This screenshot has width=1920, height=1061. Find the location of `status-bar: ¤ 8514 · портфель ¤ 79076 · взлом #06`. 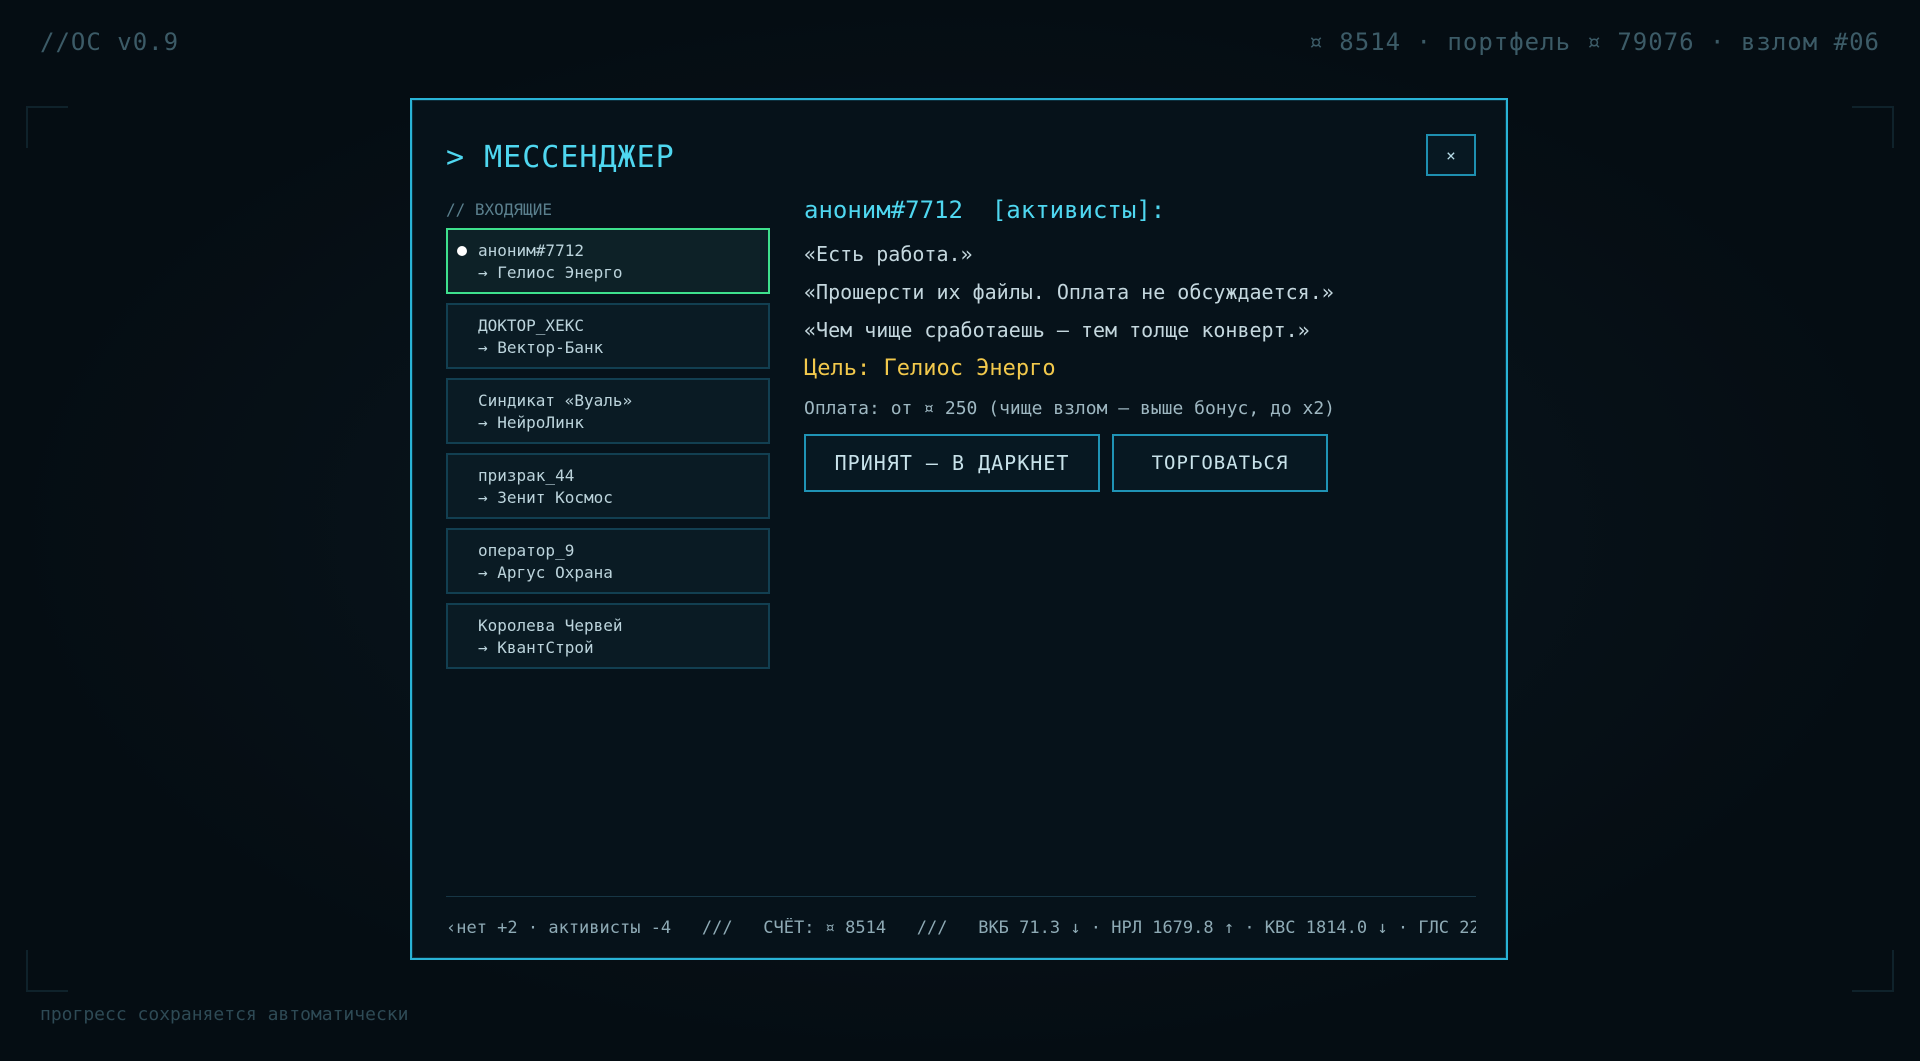

status-bar: ¤ 8514 · портфель ¤ 79076 · взлом #06 is located at coordinates (1594, 42).